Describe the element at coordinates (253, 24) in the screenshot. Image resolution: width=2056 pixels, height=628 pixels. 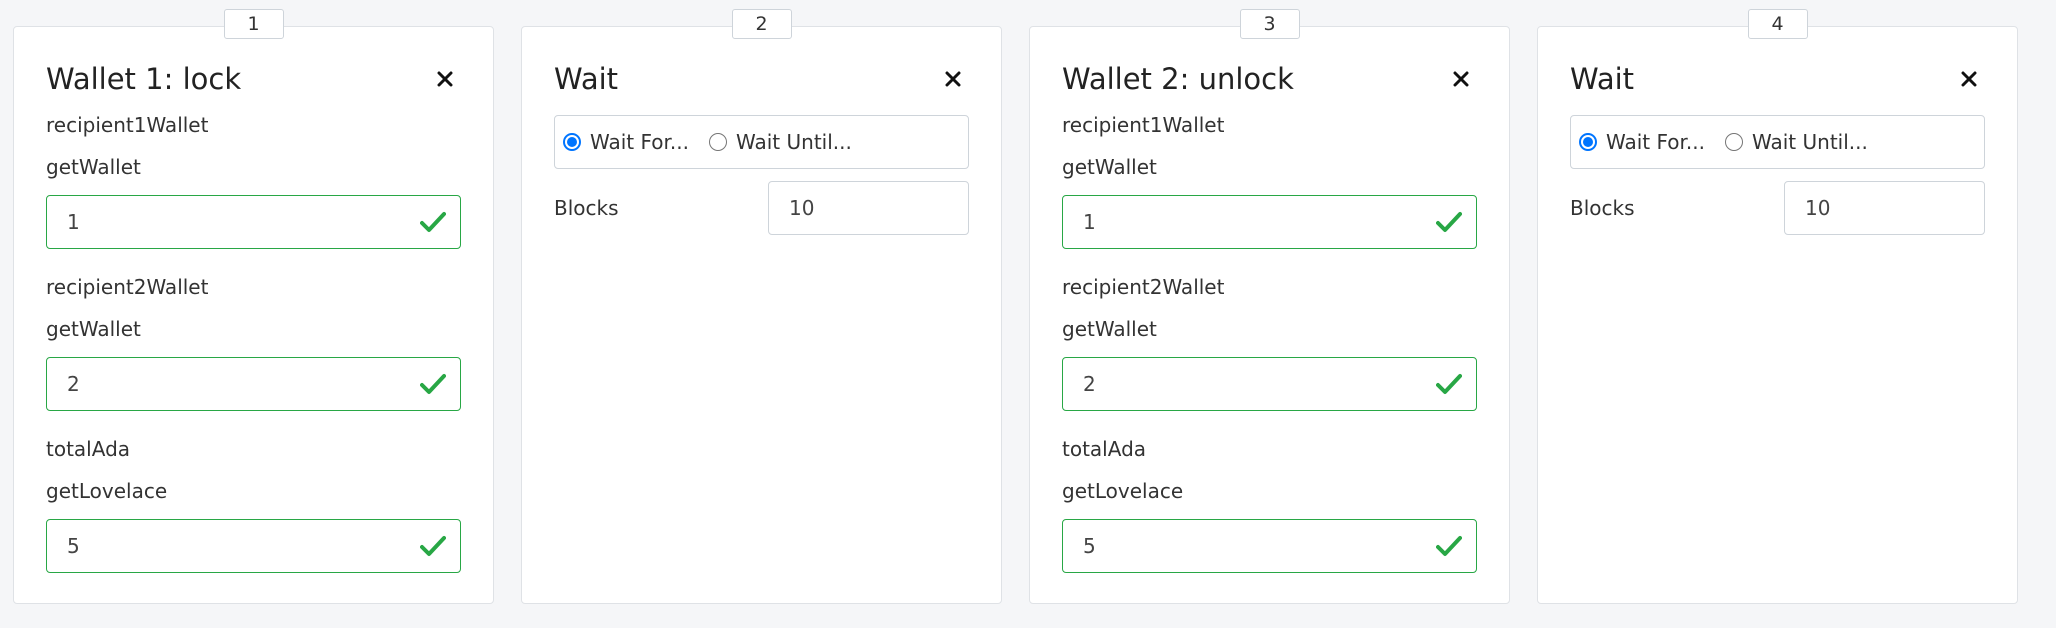
I see `step-number-badge: 1` at that location.